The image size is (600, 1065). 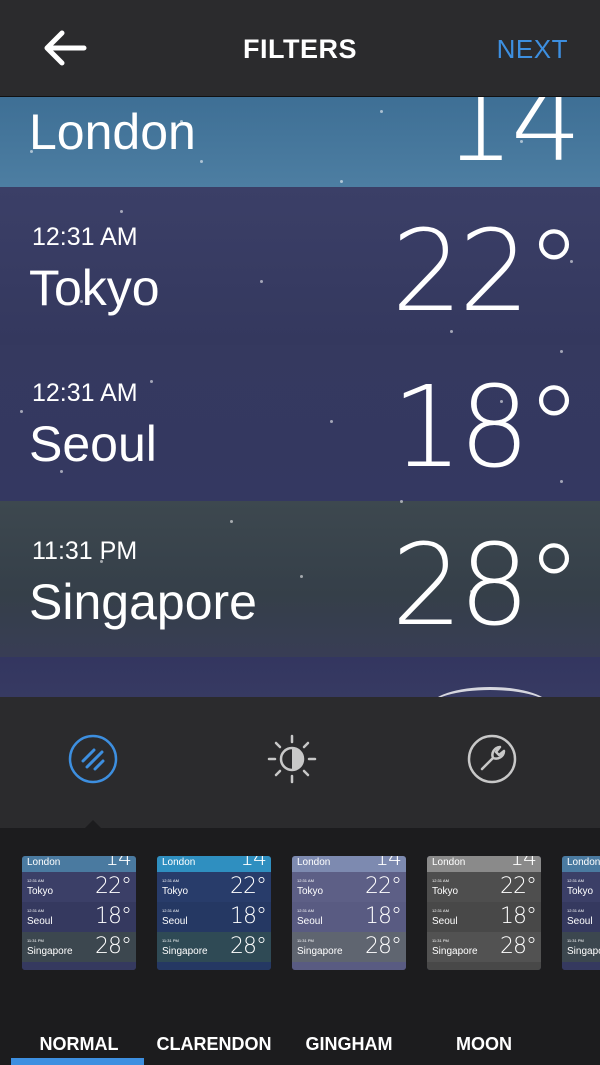 What do you see at coordinates (79, 1044) in the screenshot?
I see `filter-name: NORMAL` at bounding box center [79, 1044].